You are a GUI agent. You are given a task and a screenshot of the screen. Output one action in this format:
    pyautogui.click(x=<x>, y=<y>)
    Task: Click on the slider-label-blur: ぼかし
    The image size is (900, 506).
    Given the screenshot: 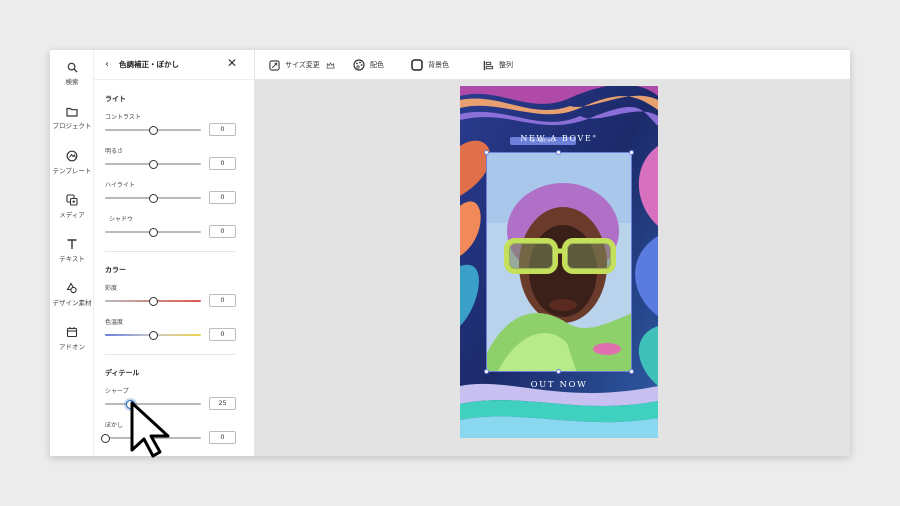 What is the action you would take?
    pyautogui.click(x=114, y=425)
    